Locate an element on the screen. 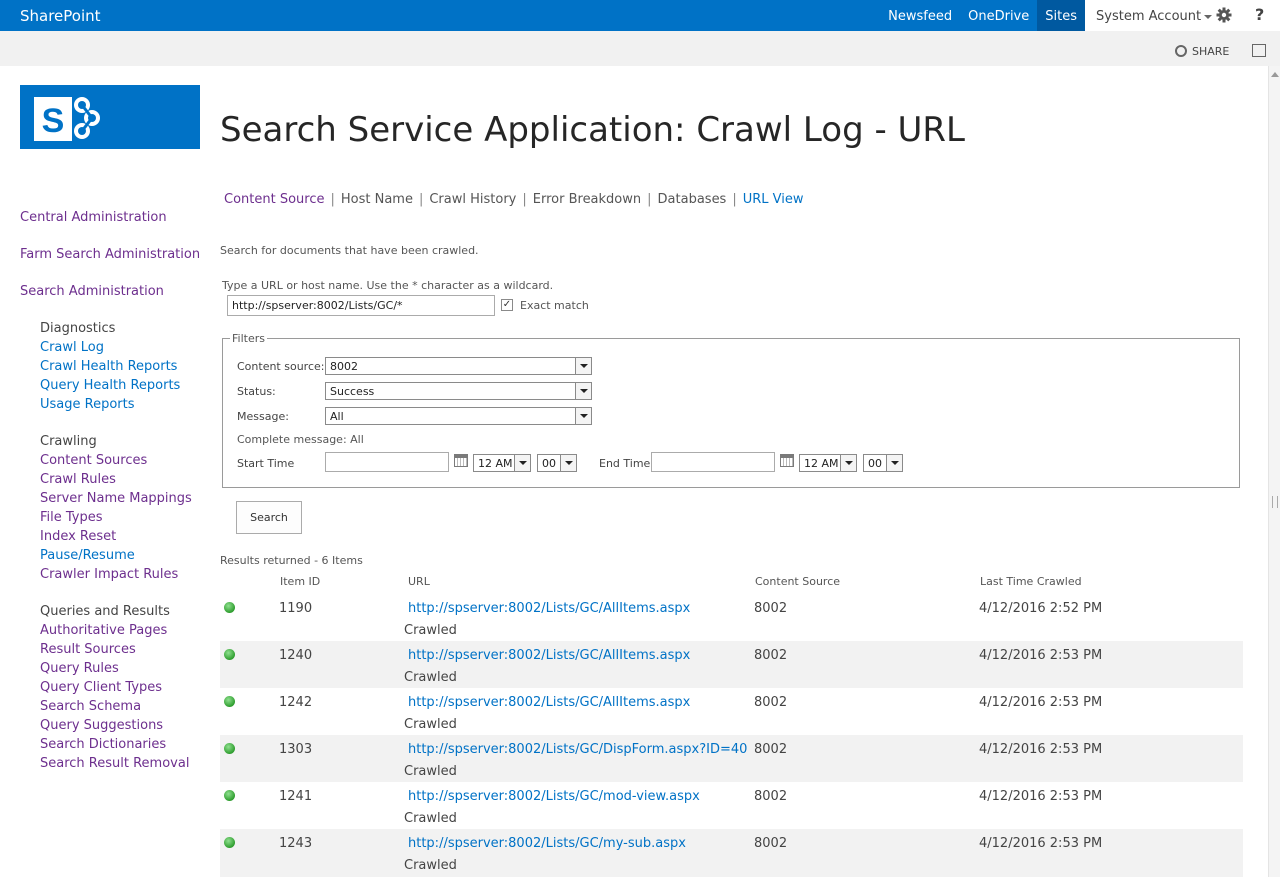 Image resolution: width=1280 pixels, height=877 pixels. vertical-scrollbar is located at coordinates (1274, 471).